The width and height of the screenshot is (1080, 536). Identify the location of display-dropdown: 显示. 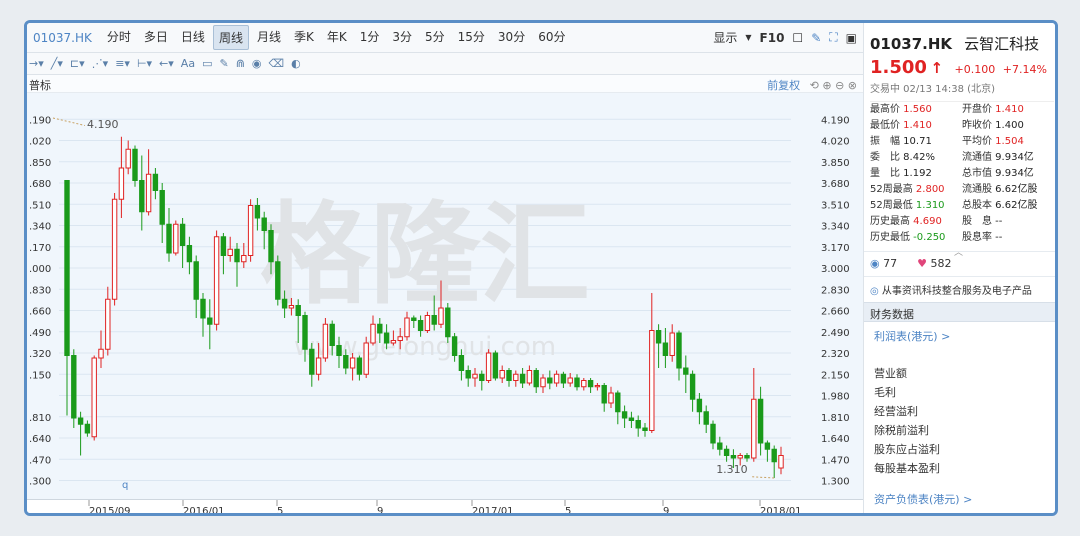
(725, 37).